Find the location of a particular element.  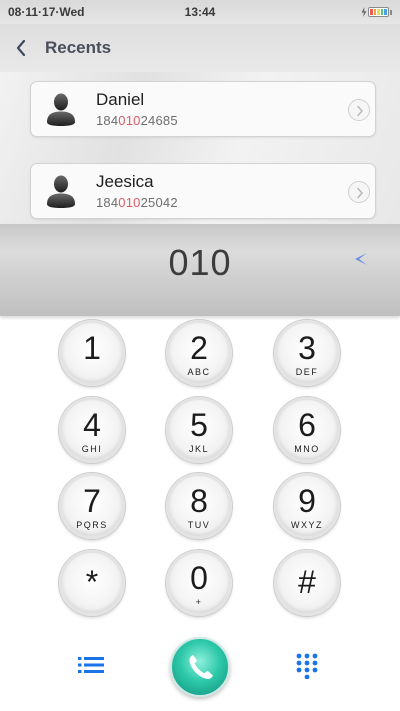

key-digit: 3 is located at coordinates (307, 348).